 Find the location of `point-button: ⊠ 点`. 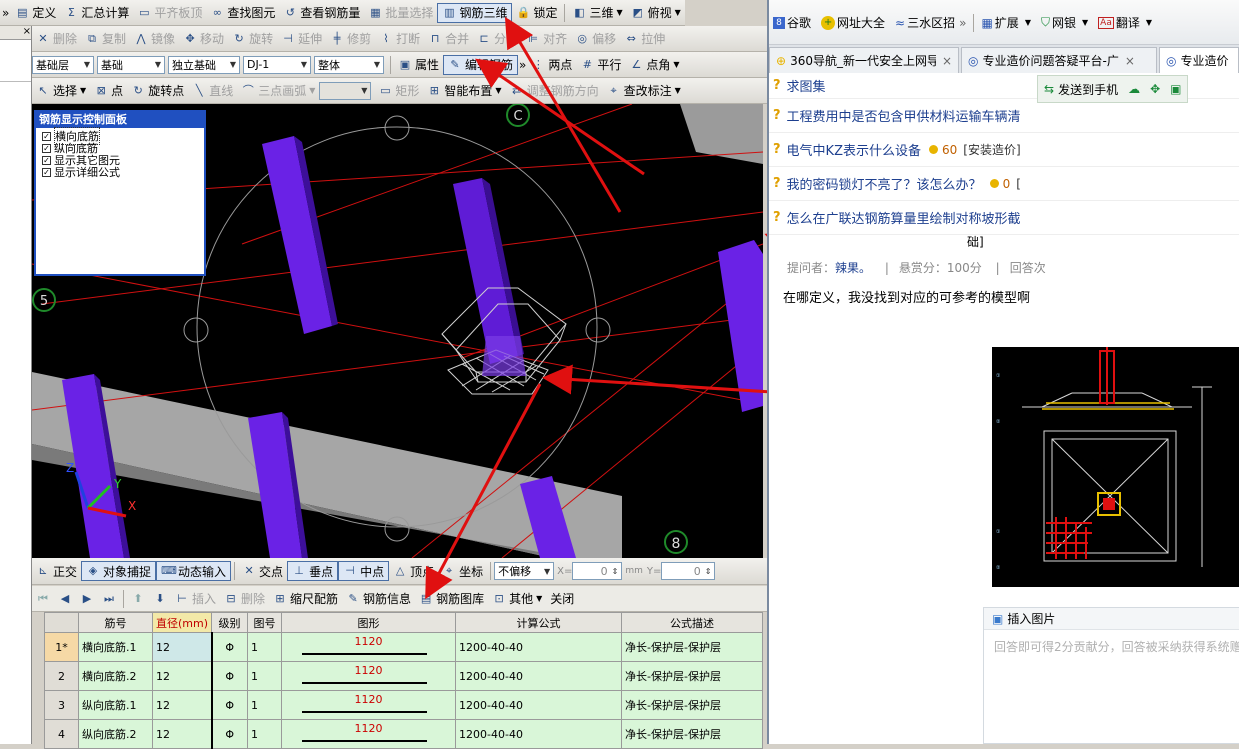

point-button: ⊠ 点 is located at coordinates (108, 91).